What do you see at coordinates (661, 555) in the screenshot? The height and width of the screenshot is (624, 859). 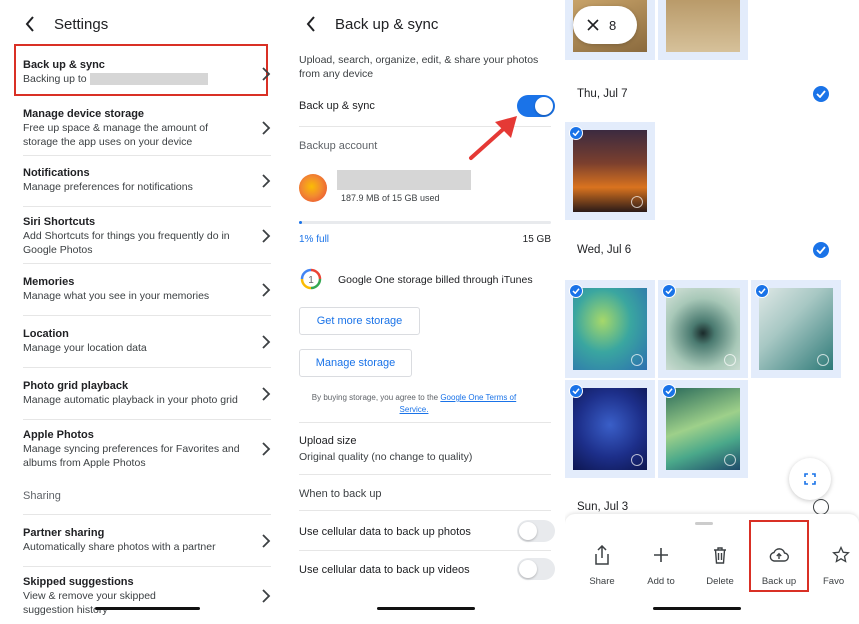 I see `plus-icon` at bounding box center [661, 555].